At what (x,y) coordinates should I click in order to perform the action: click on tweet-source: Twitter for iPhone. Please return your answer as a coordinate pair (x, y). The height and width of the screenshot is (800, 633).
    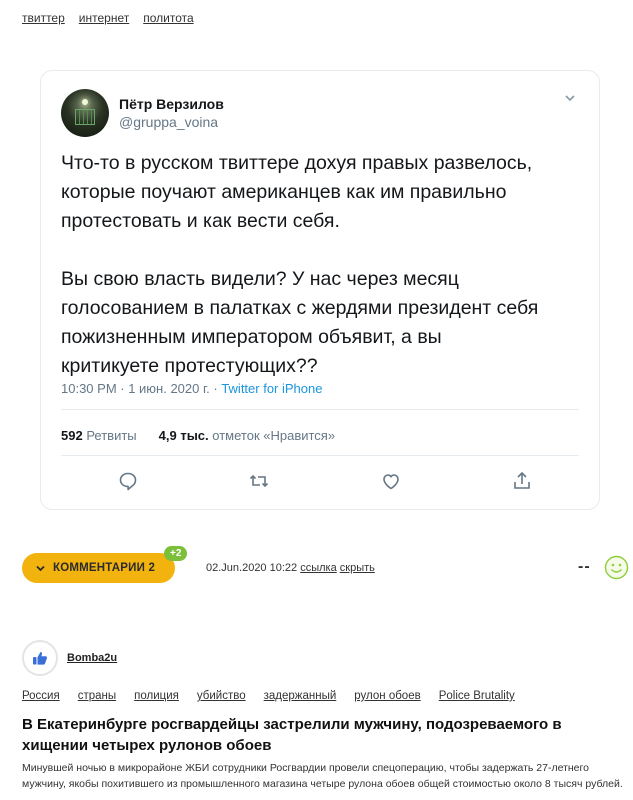
    Looking at the image, I should click on (271, 388).